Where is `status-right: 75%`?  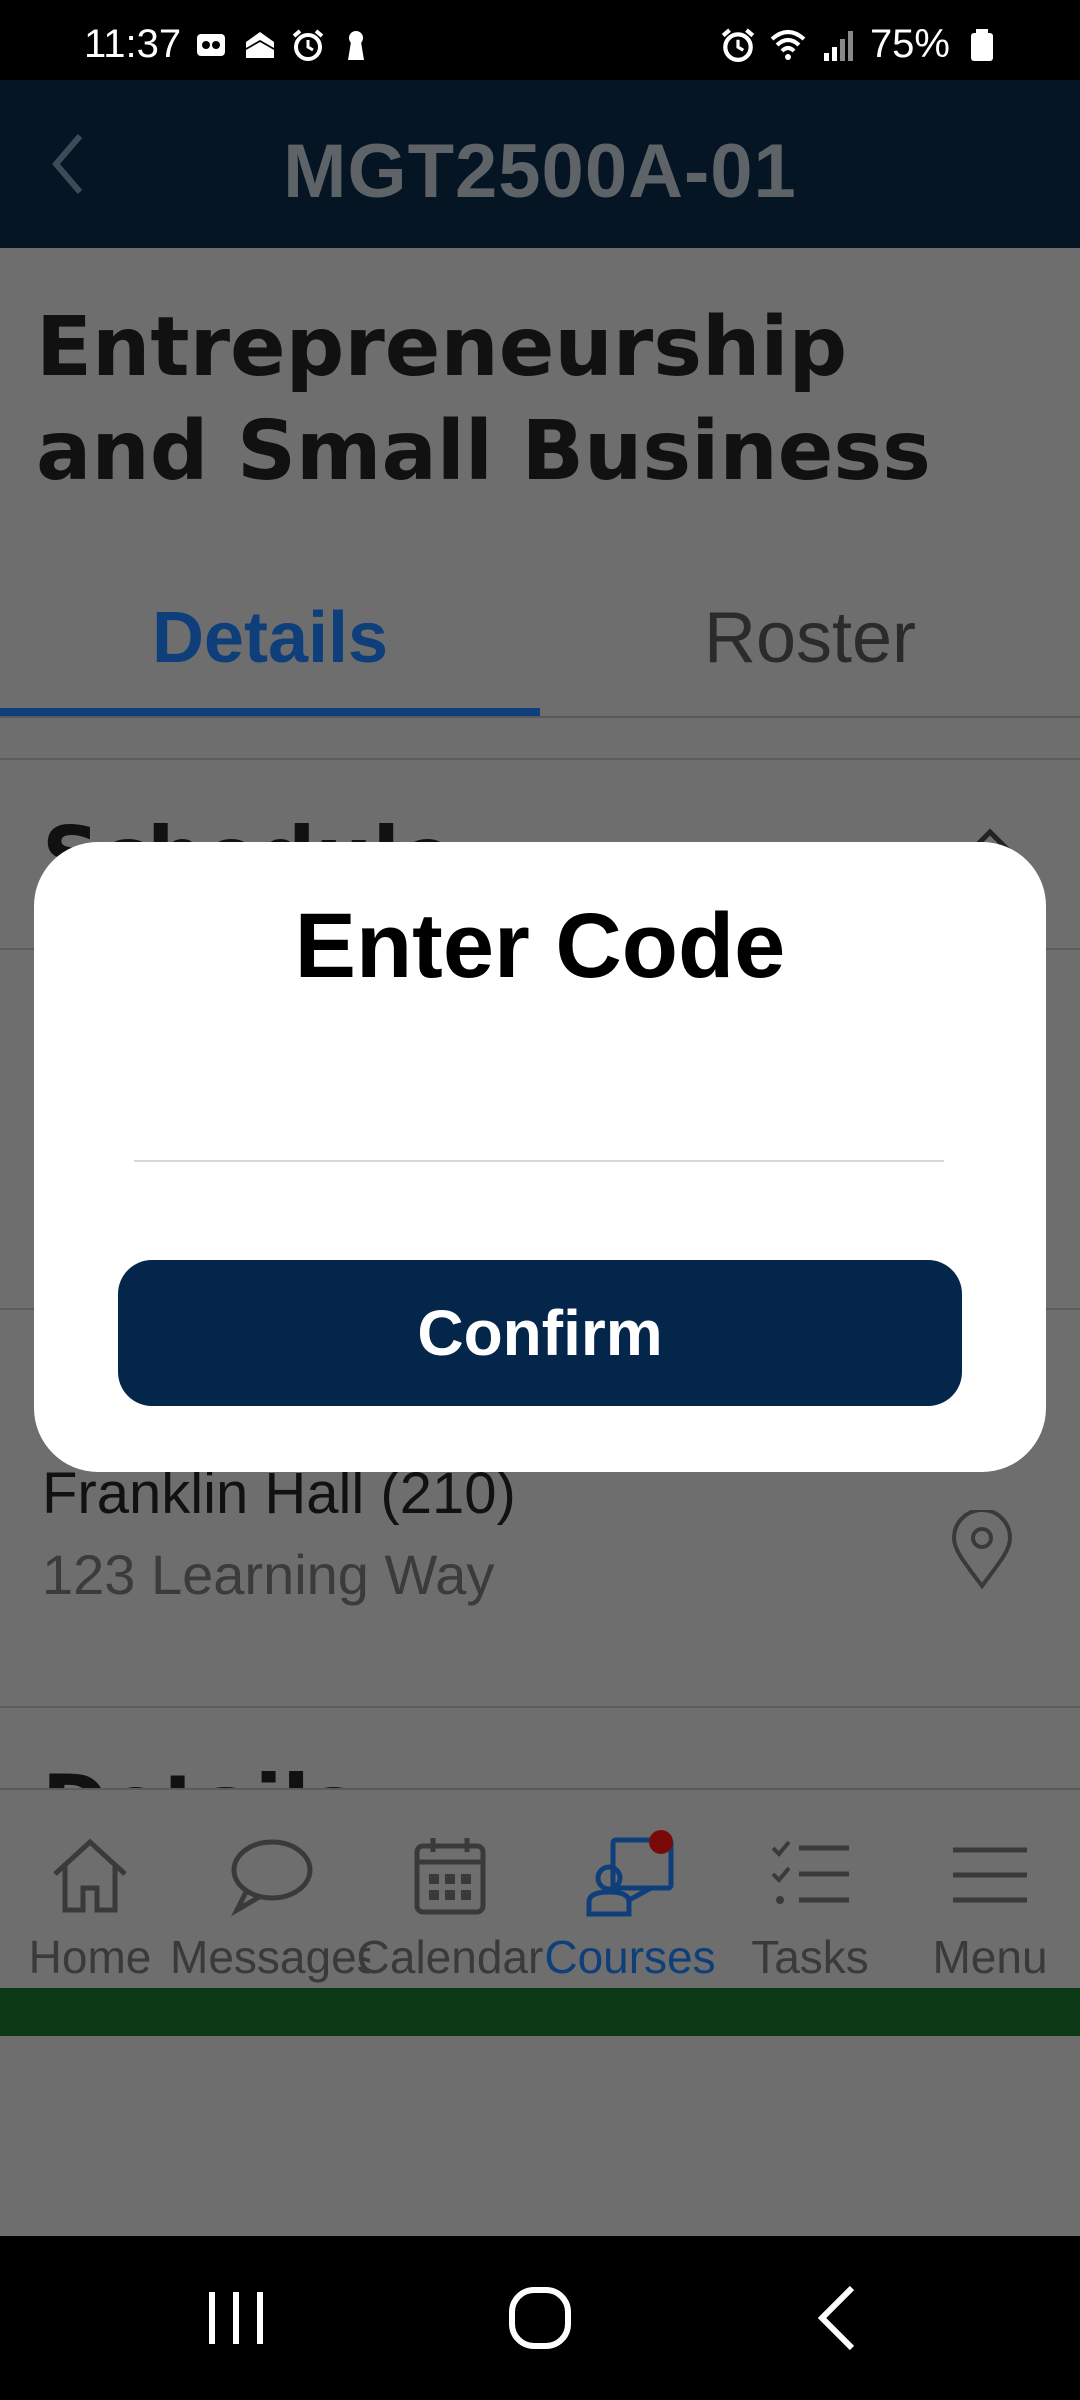 status-right: 75% is located at coordinates (860, 44).